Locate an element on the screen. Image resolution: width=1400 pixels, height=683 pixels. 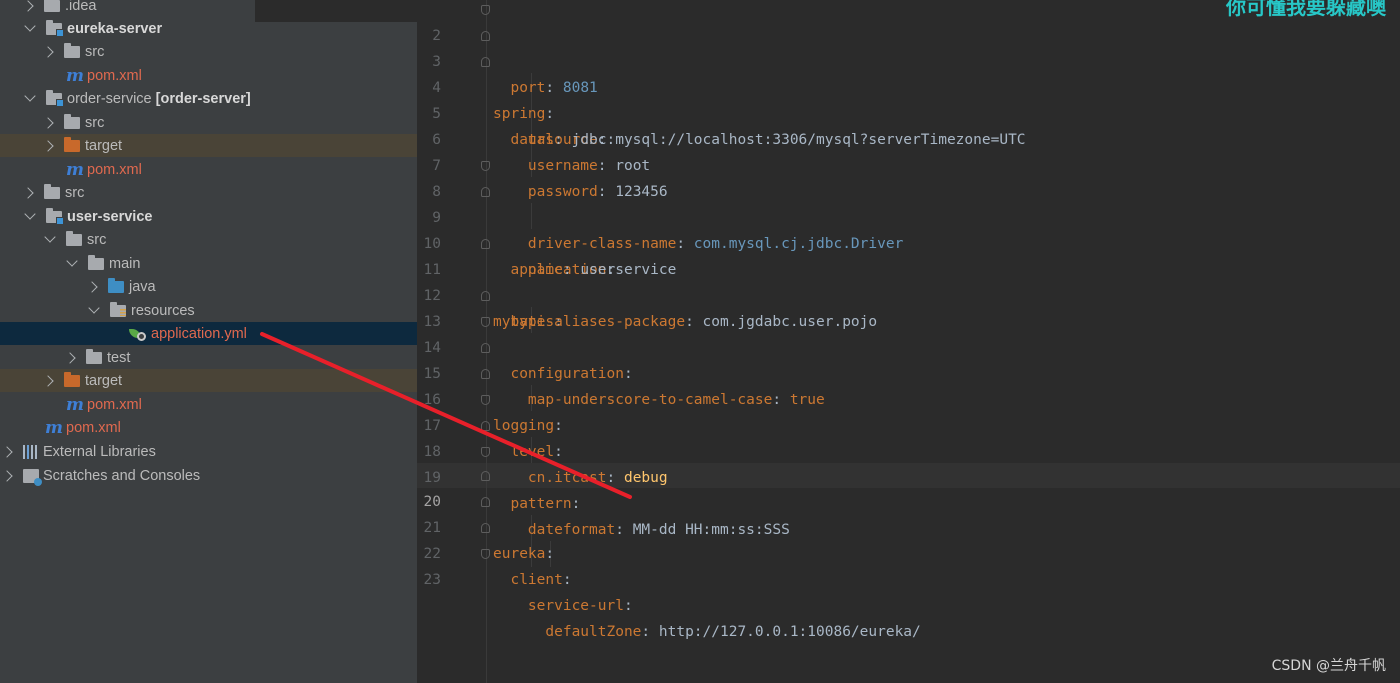
code-line: 19 dateformat: MM-dd HH:mm:ss:SSS is located at coordinates (908, 488).